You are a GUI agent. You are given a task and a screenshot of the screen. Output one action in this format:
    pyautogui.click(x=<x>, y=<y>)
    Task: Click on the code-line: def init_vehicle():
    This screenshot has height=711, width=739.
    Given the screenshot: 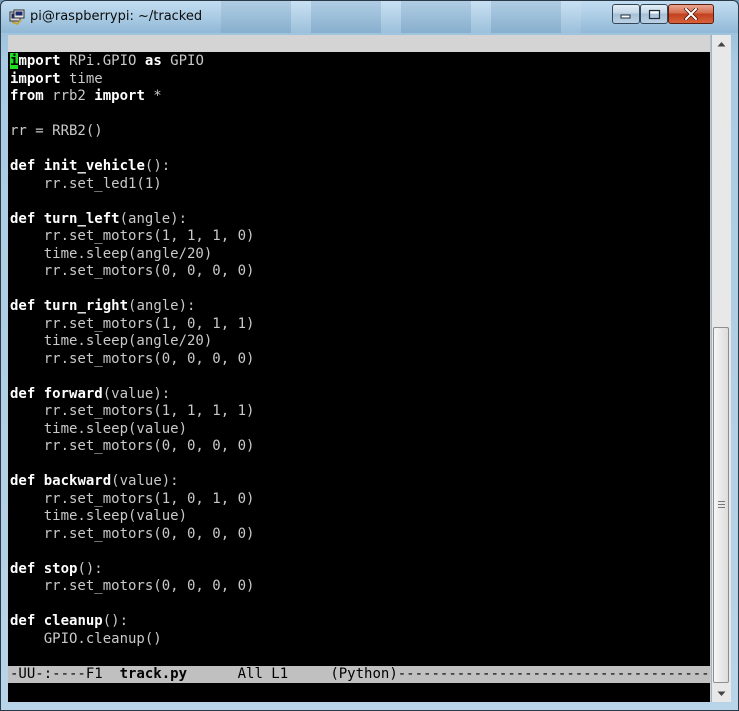 What is the action you would take?
    pyautogui.click(x=360, y=167)
    